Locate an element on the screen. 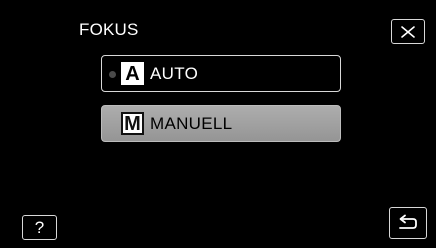 Image resolution: width=436 pixels, height=248 pixels. manual-focus-option: M MANUELL is located at coordinates (221, 123).